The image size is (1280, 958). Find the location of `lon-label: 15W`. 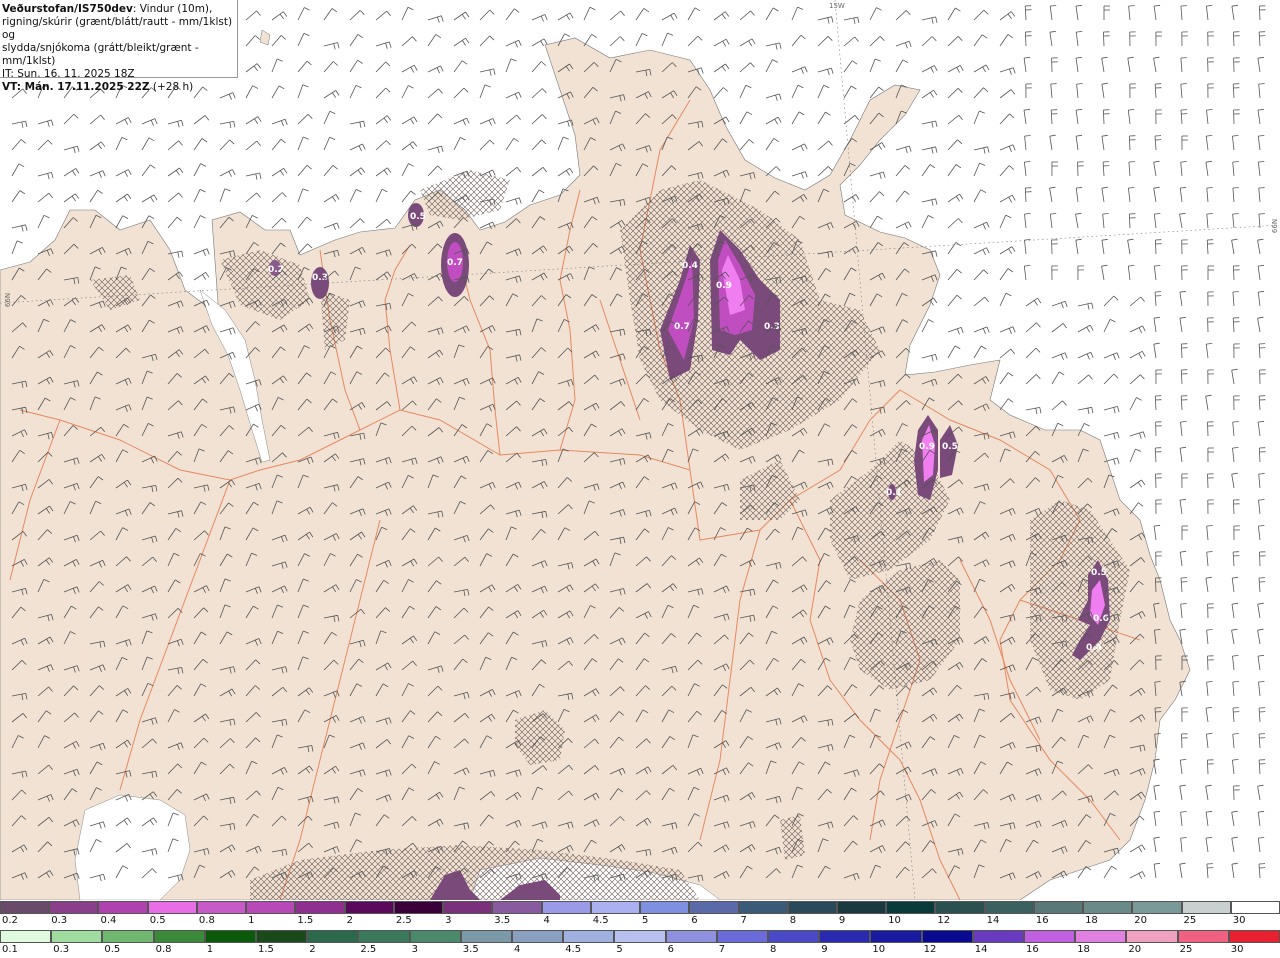

lon-label: 15W is located at coordinates (837, 6).